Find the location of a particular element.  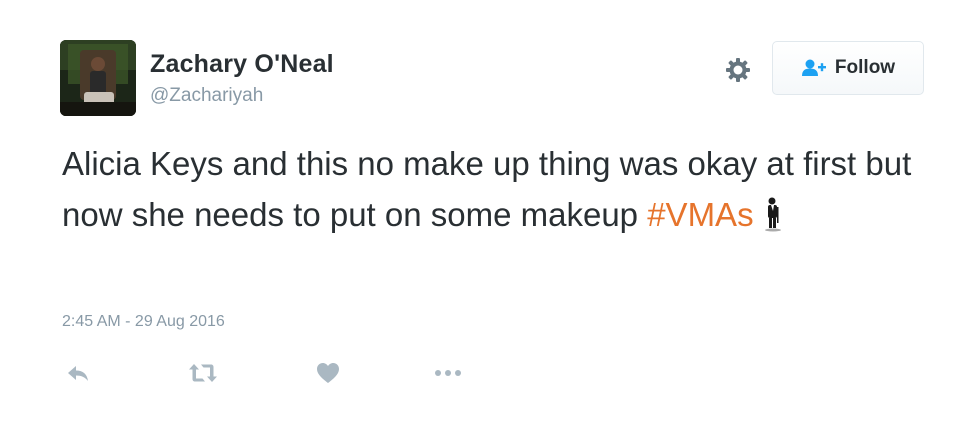

follow-button: Follow is located at coordinates (848, 68).